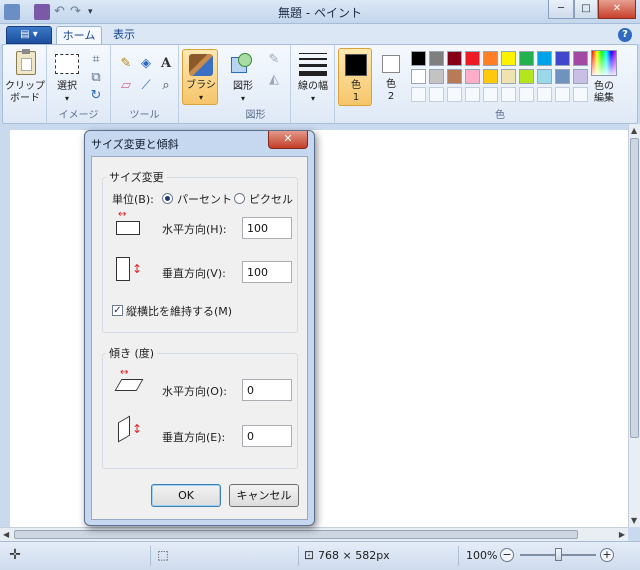  What do you see at coordinates (15, 555) in the screenshot?
I see `cursor-position-icon: ✛` at bounding box center [15, 555].